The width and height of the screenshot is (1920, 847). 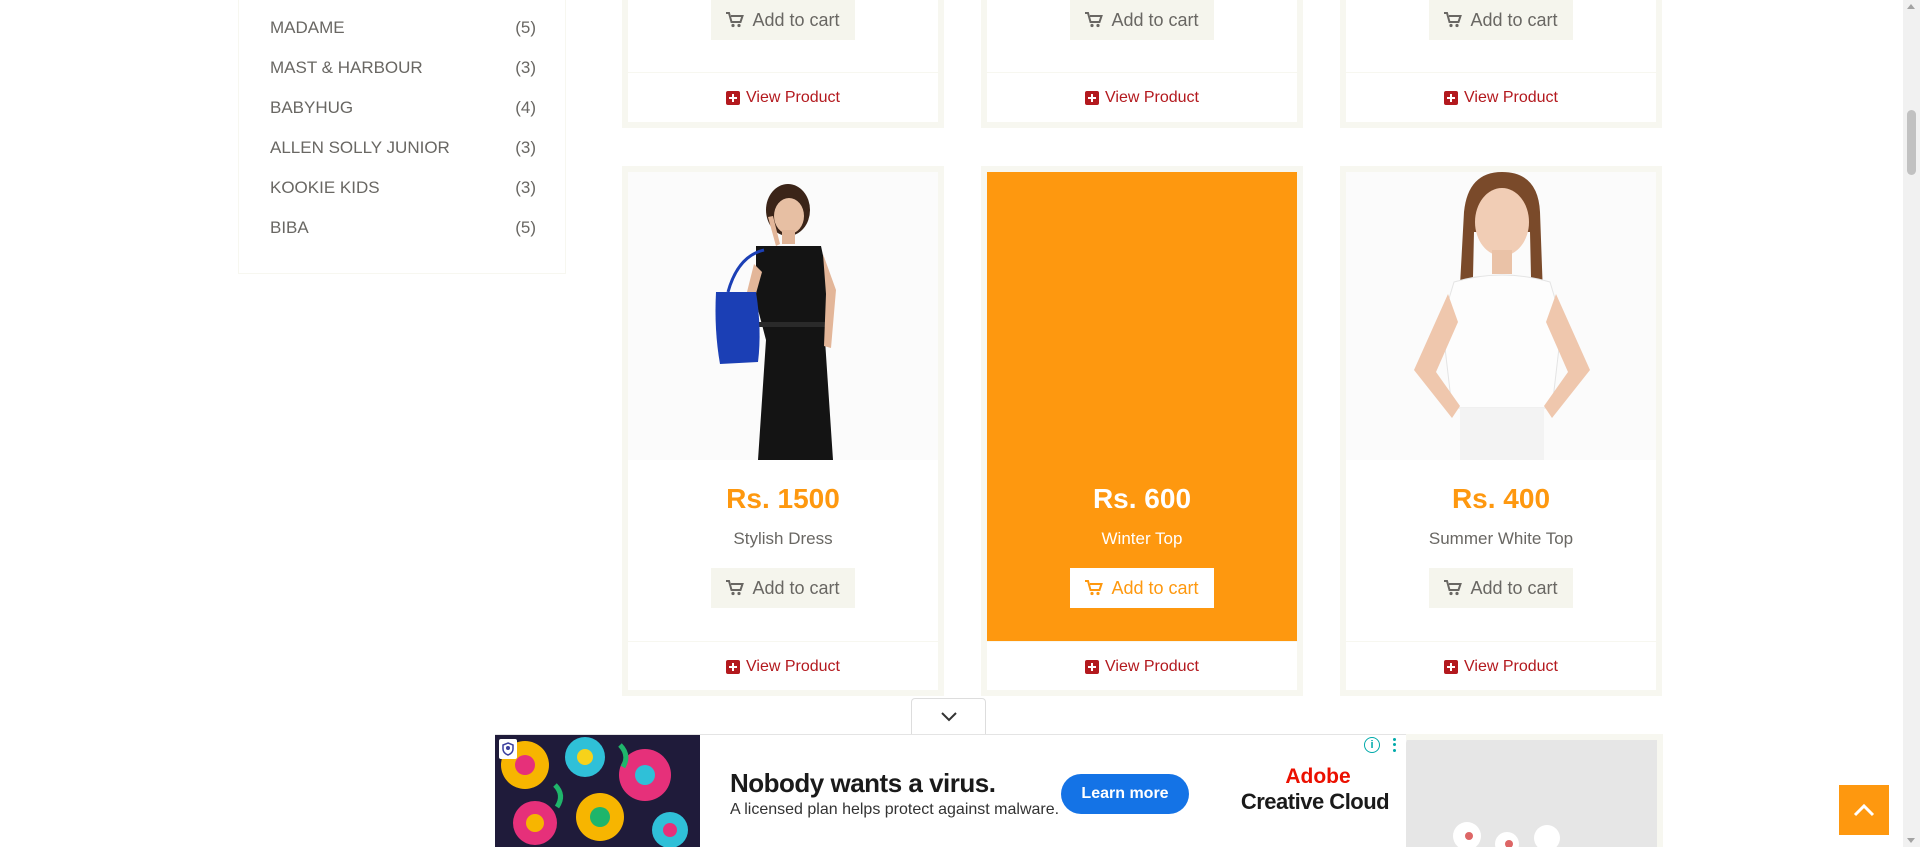 I want to click on product-name: Stylish Dress, so click(x=783, y=538).